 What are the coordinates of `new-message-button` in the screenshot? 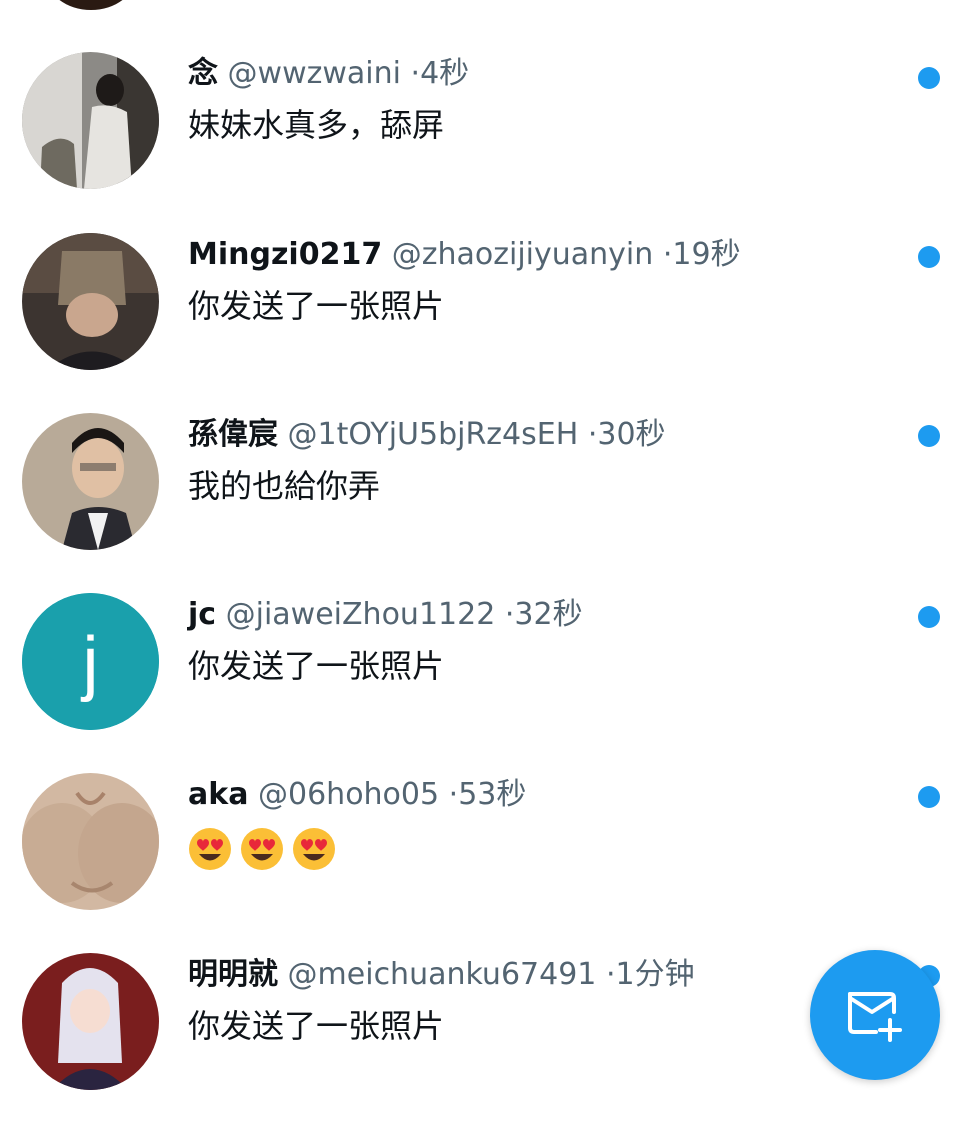 It's located at (875, 1015).